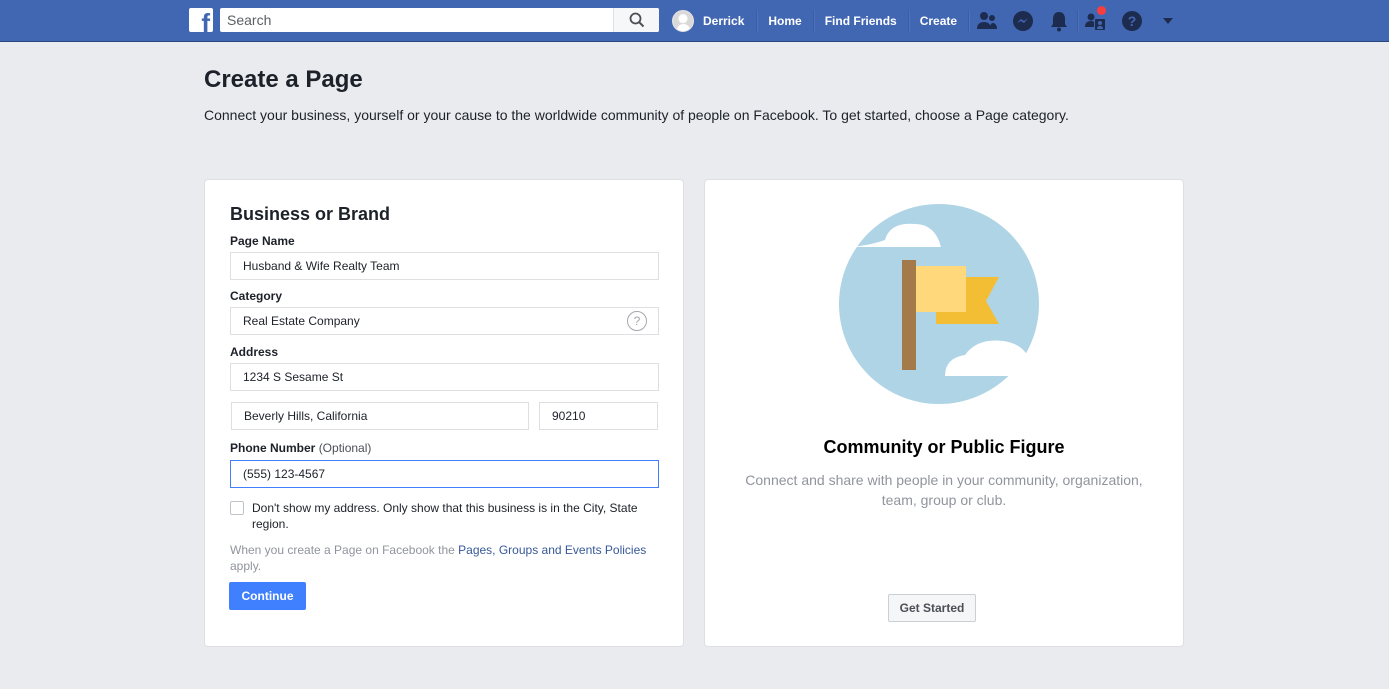 This screenshot has width=1389, height=689. Describe the element at coordinates (861, 21) in the screenshot. I see `nav-find-friends: Find Friends` at that location.